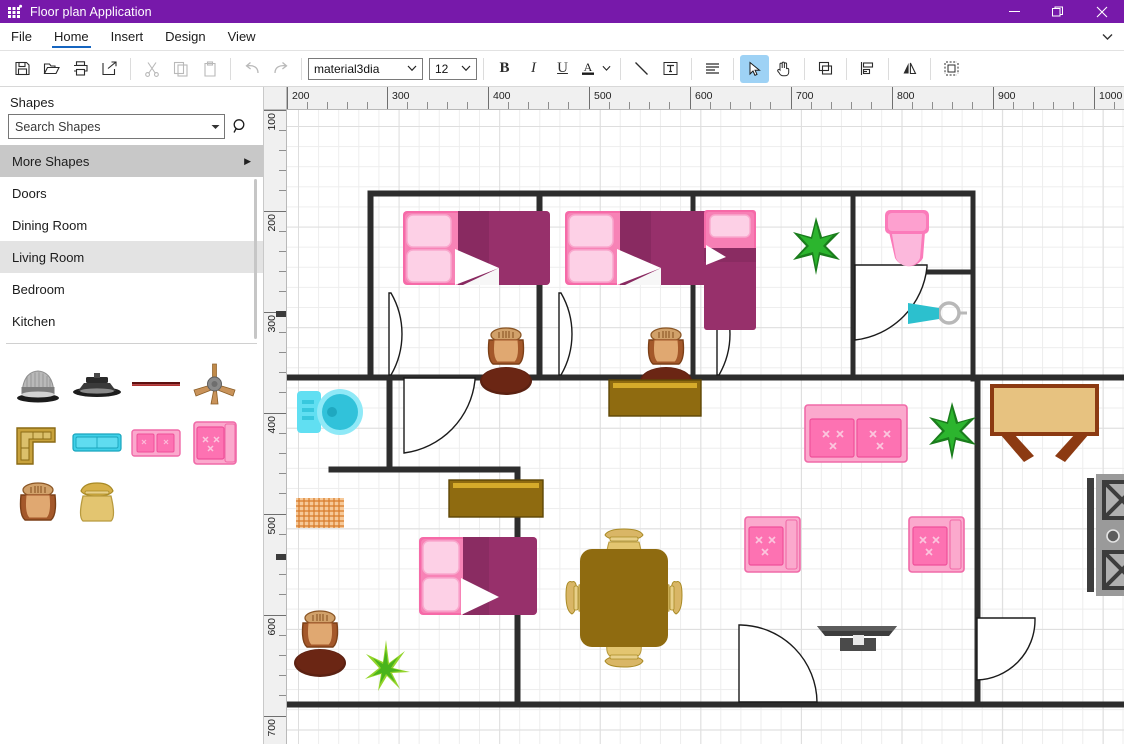 The image size is (1124, 744). I want to click on search-icon, so click(240, 126).